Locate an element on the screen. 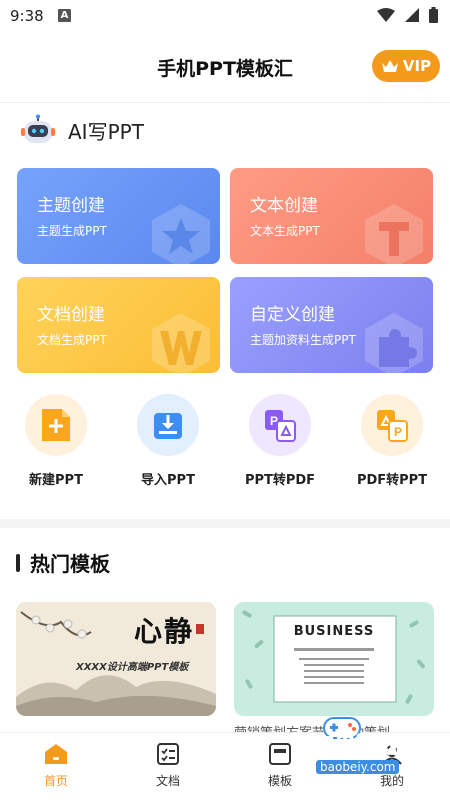  ai-write-entry: AI写PPT is located at coordinates (82, 130).